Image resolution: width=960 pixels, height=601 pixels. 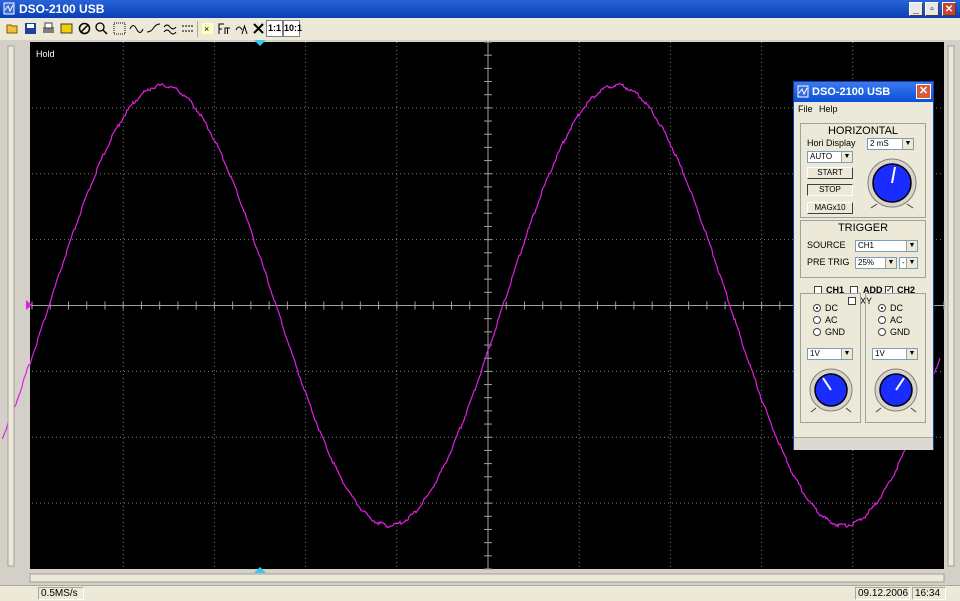 I want to click on ch2-dc-label: DC, so click(x=896, y=308).